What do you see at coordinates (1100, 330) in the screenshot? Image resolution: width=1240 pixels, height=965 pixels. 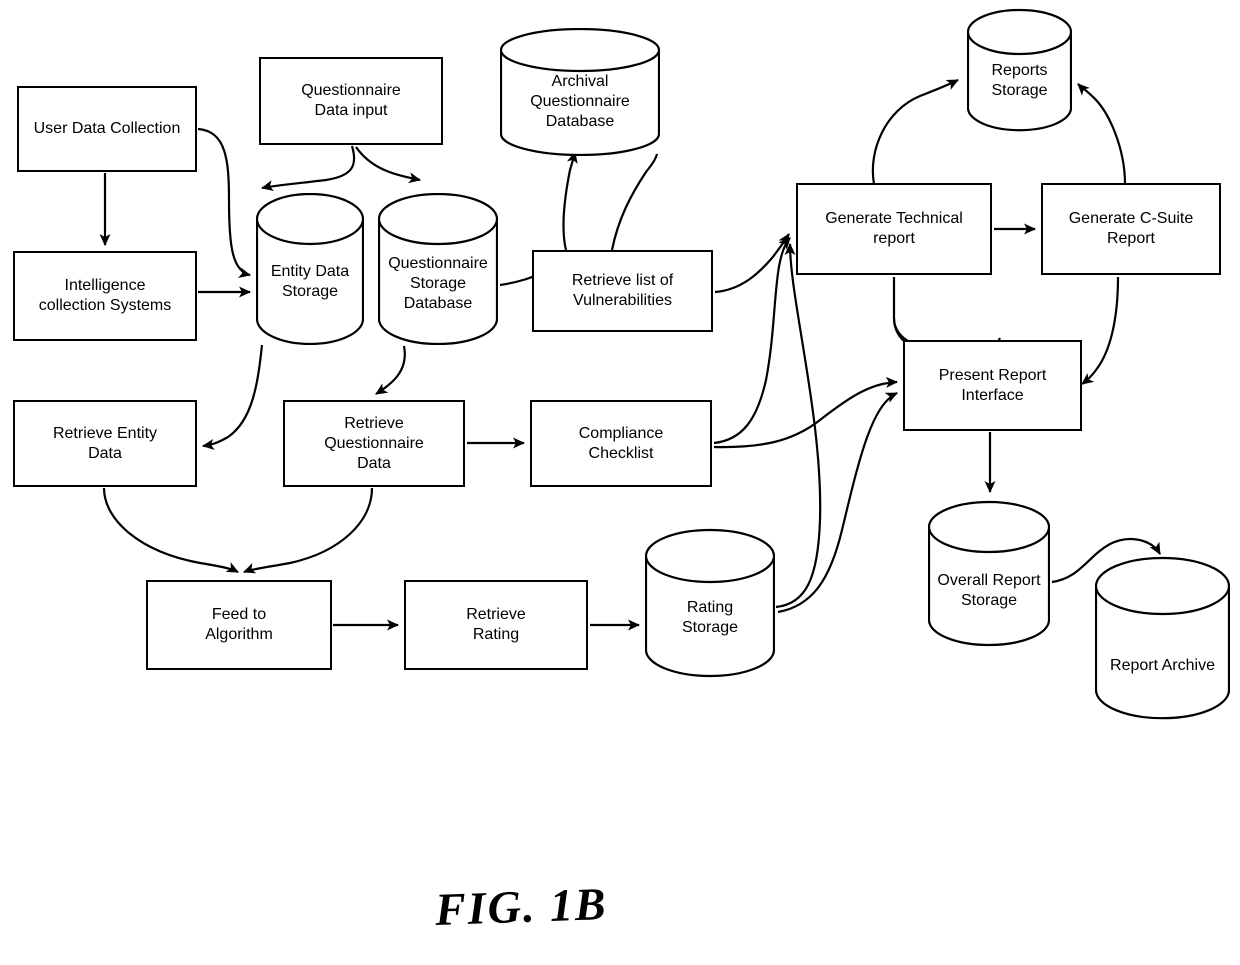 I see `edge-gencsuite-to-present` at bounding box center [1100, 330].